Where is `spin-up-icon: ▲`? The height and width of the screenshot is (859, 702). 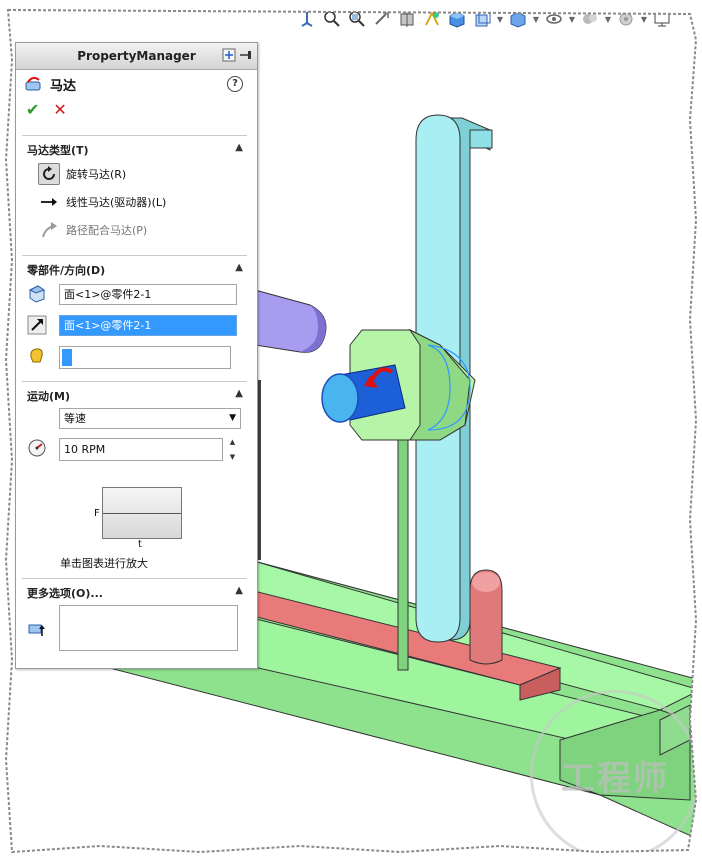 spin-up-icon: ▲ is located at coordinates (232, 442).